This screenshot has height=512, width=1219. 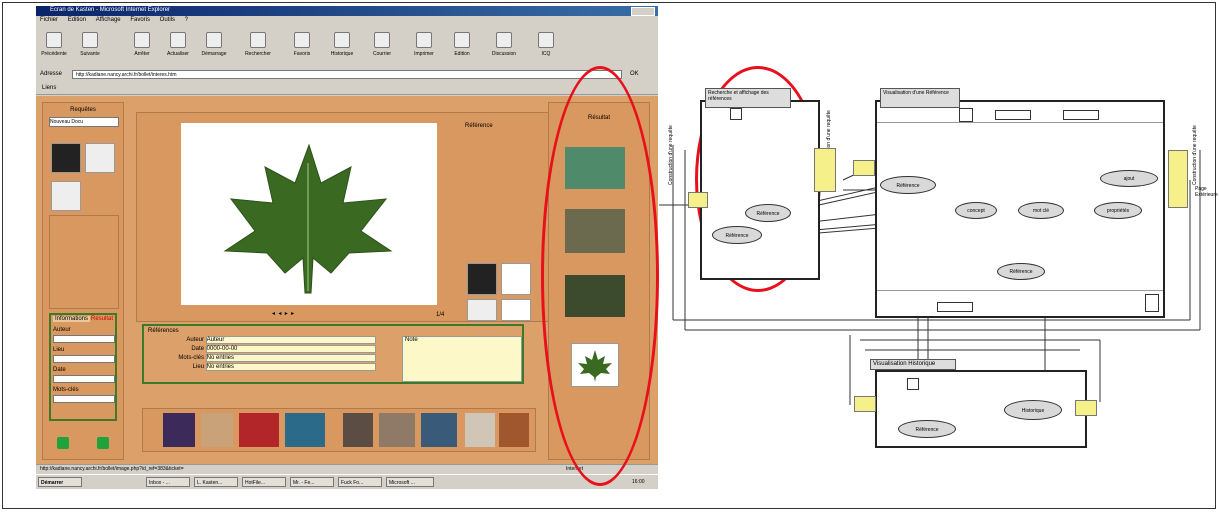 I want to click on ellipse-concept: concept, so click(x=976, y=210).